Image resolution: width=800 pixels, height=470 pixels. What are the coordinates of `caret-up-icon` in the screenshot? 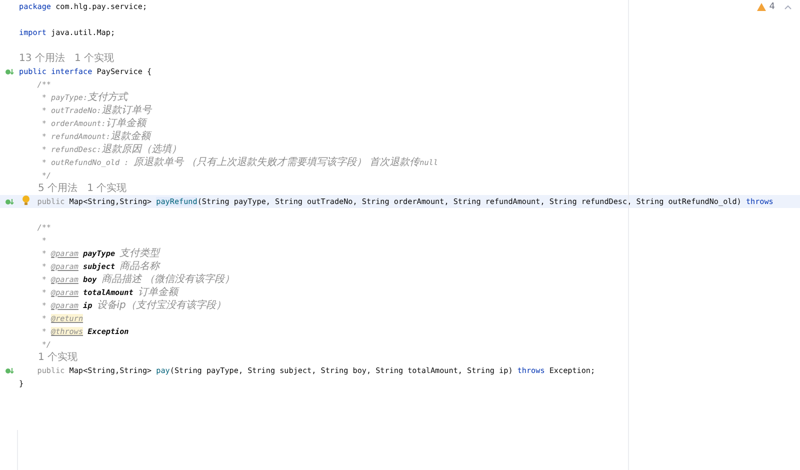 It's located at (788, 7).